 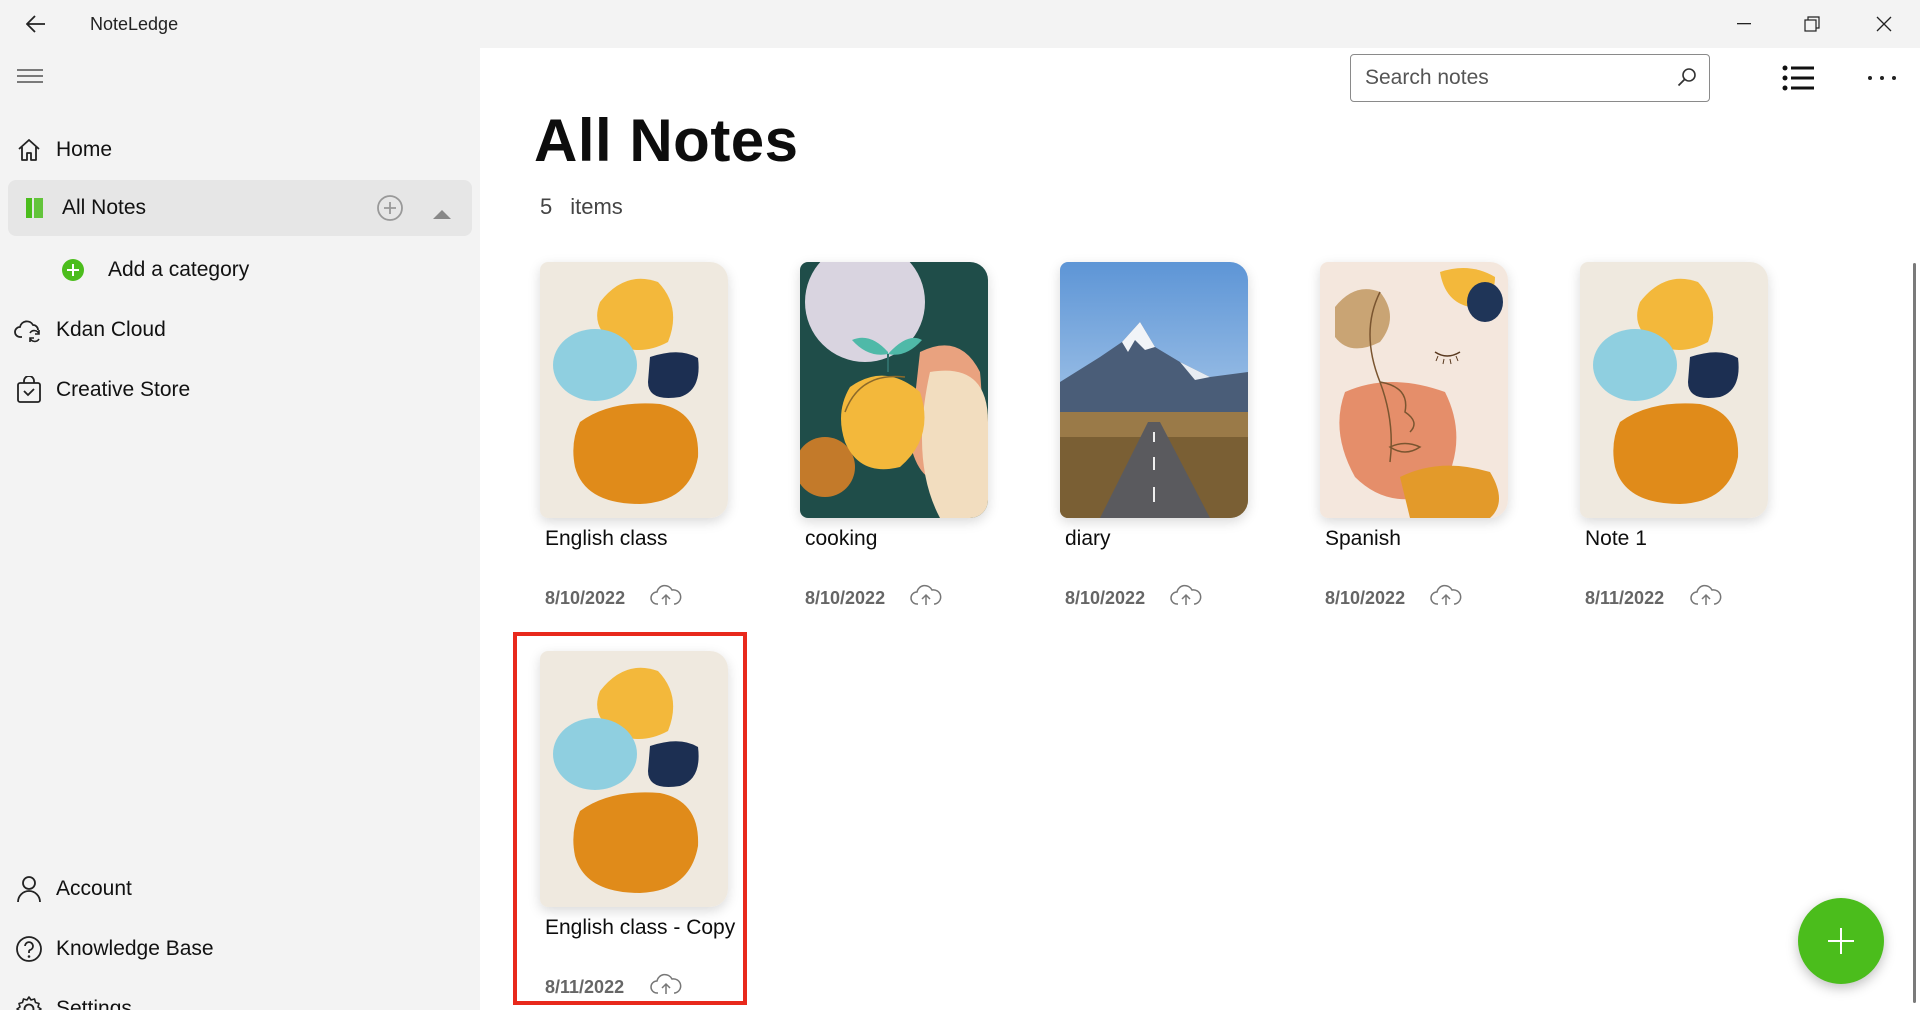 I want to click on back-button, so click(x=36, y=24).